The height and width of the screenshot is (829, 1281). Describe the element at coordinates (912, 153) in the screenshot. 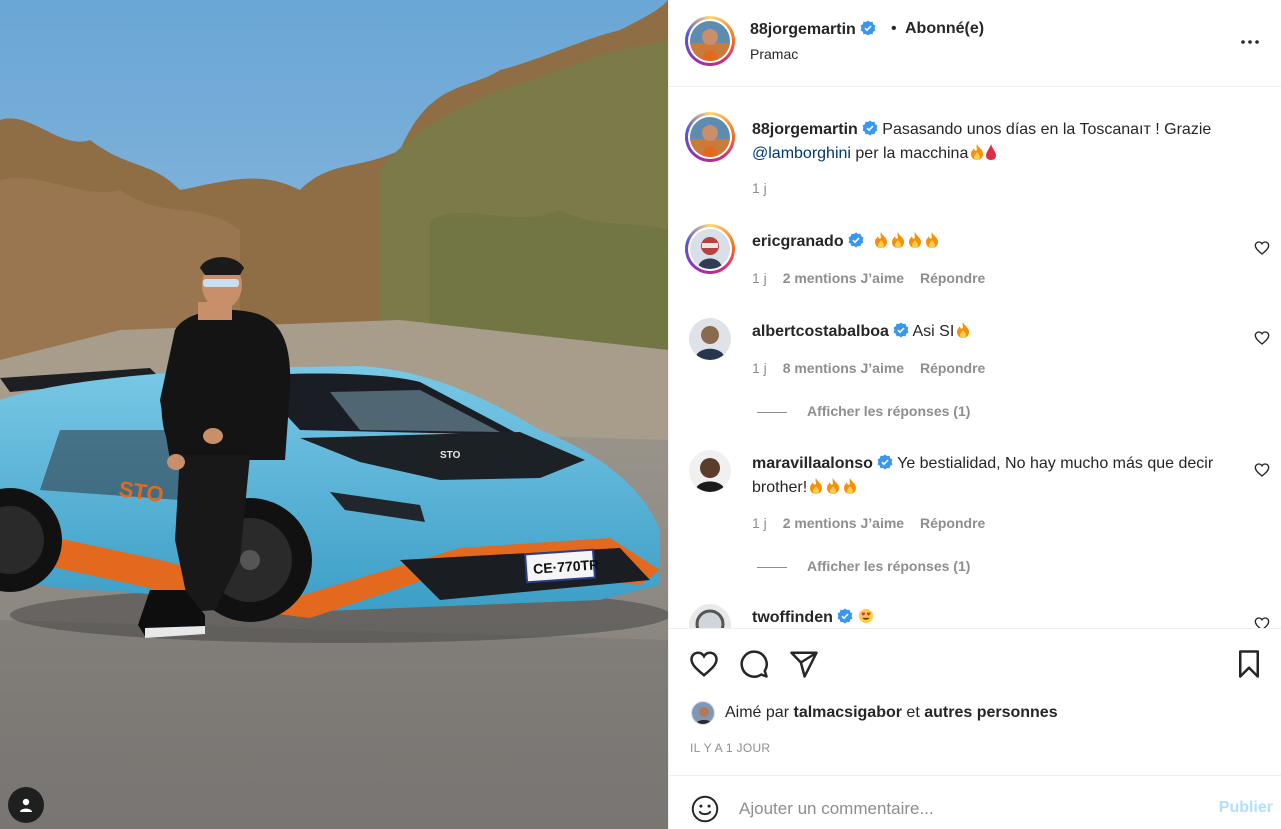

I see `caption-tail: per la macchina` at that location.